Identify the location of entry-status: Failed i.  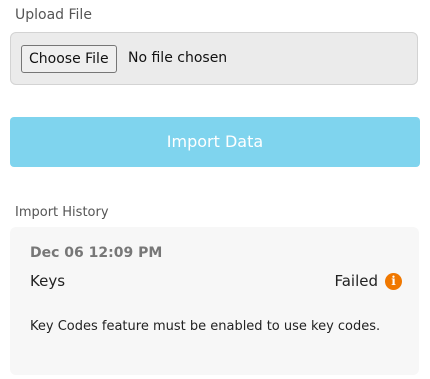
(368, 281).